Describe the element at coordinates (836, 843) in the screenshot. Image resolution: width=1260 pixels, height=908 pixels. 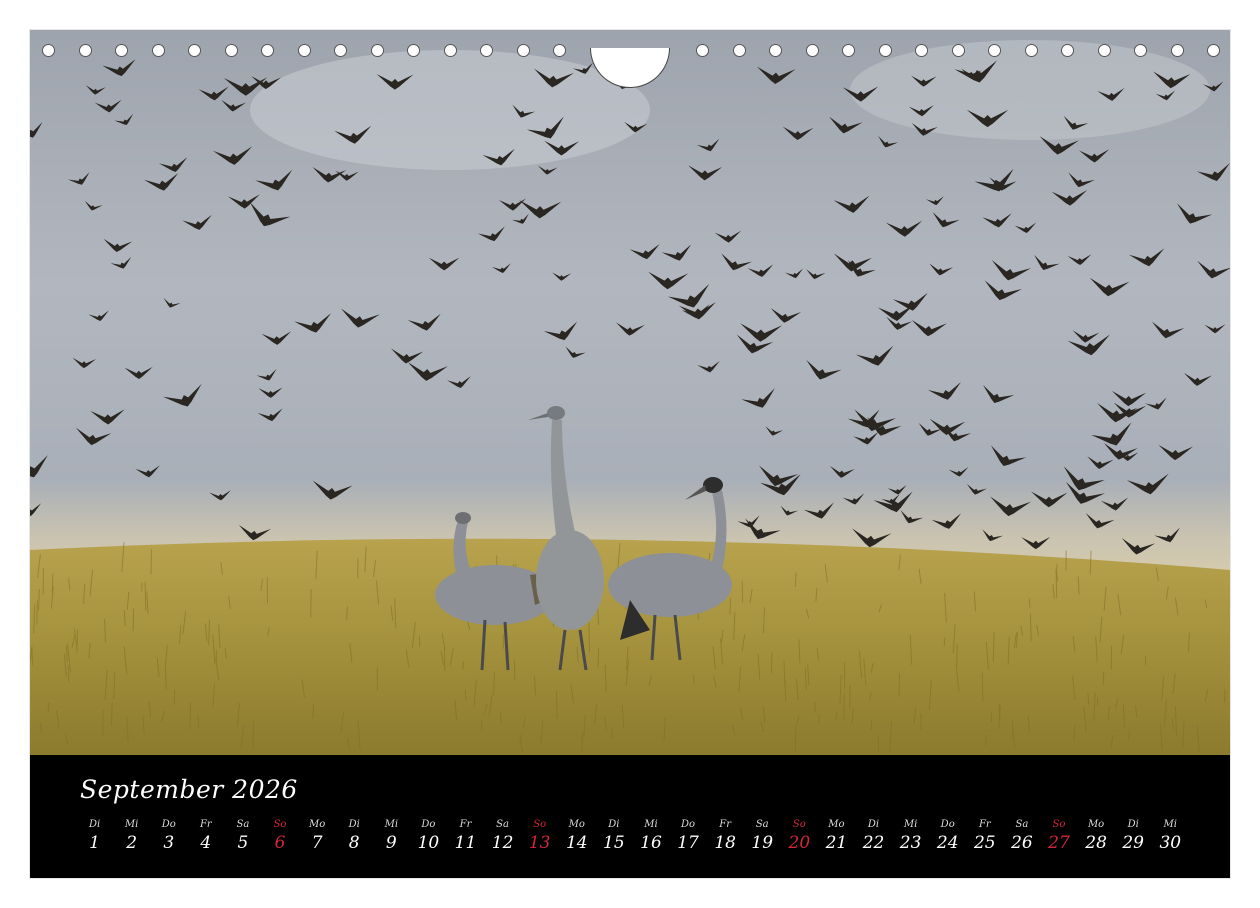
I see `day-number: 21` at that location.